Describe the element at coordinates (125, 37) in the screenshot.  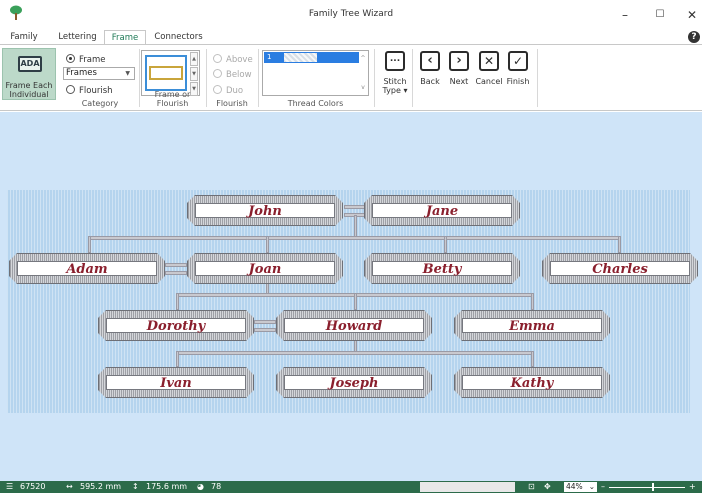
I see `tab-frame: Frame` at that location.